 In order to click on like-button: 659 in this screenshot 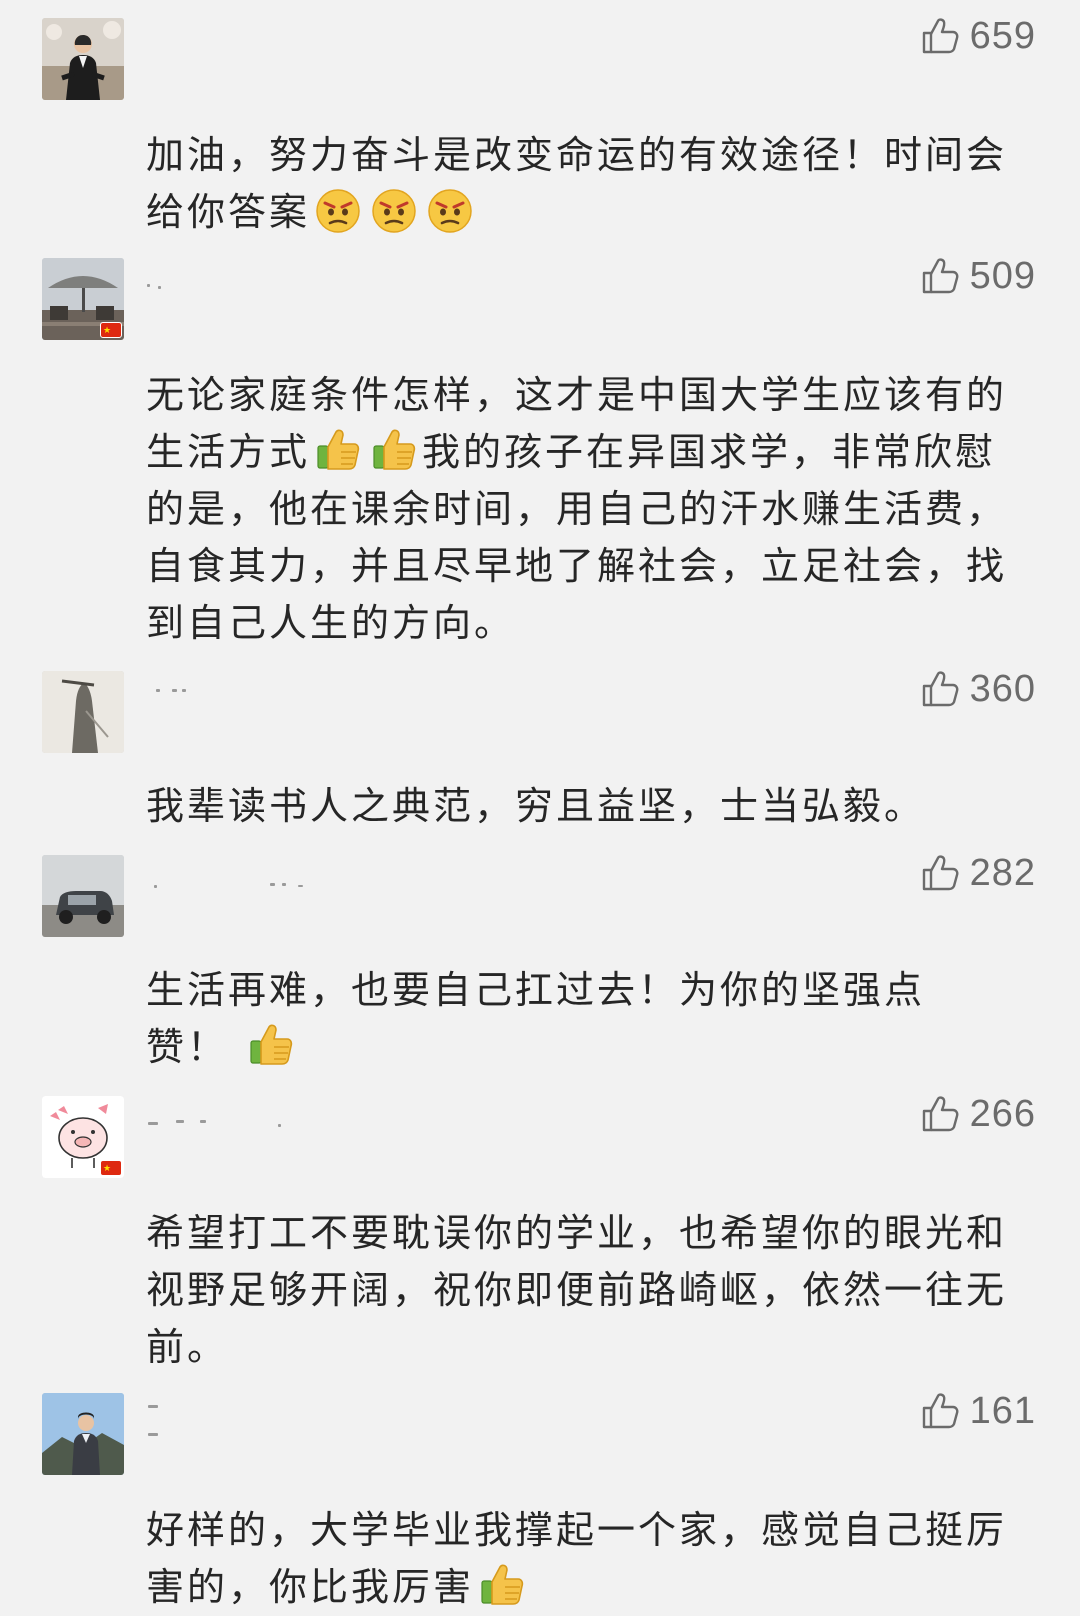, I will do `click(978, 36)`.